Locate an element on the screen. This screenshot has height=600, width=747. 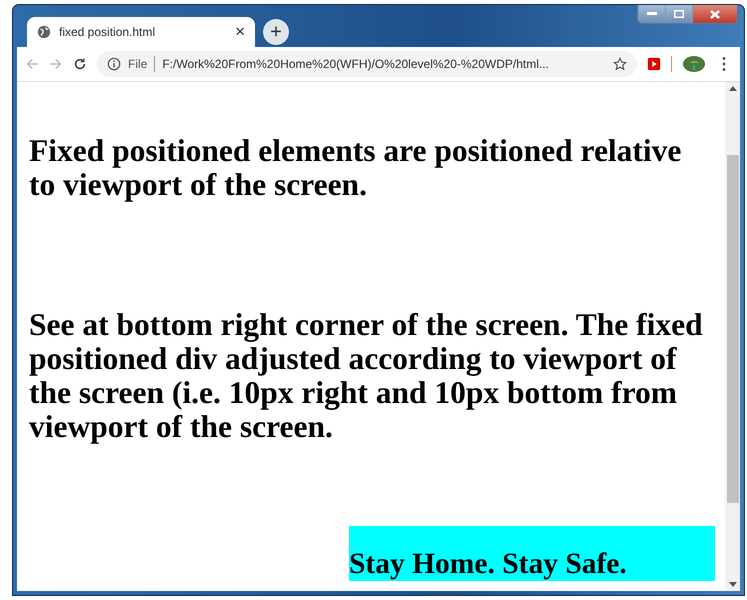
reload-icon is located at coordinates (80, 64).